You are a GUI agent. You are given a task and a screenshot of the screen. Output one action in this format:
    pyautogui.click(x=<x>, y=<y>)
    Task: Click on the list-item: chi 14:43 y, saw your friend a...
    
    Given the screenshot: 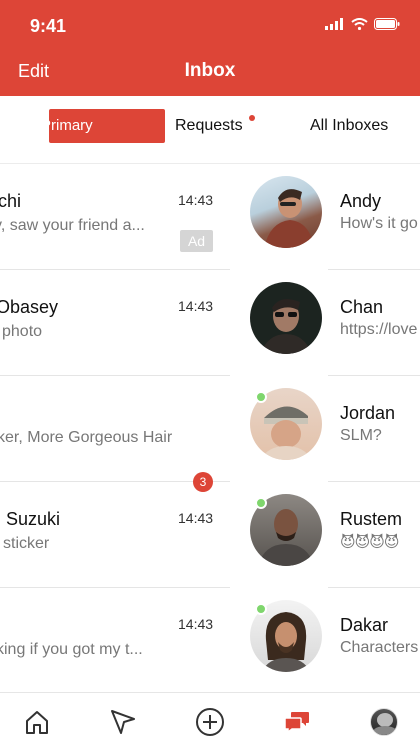 What is the action you would take?
    pyautogui.click(x=115, y=217)
    